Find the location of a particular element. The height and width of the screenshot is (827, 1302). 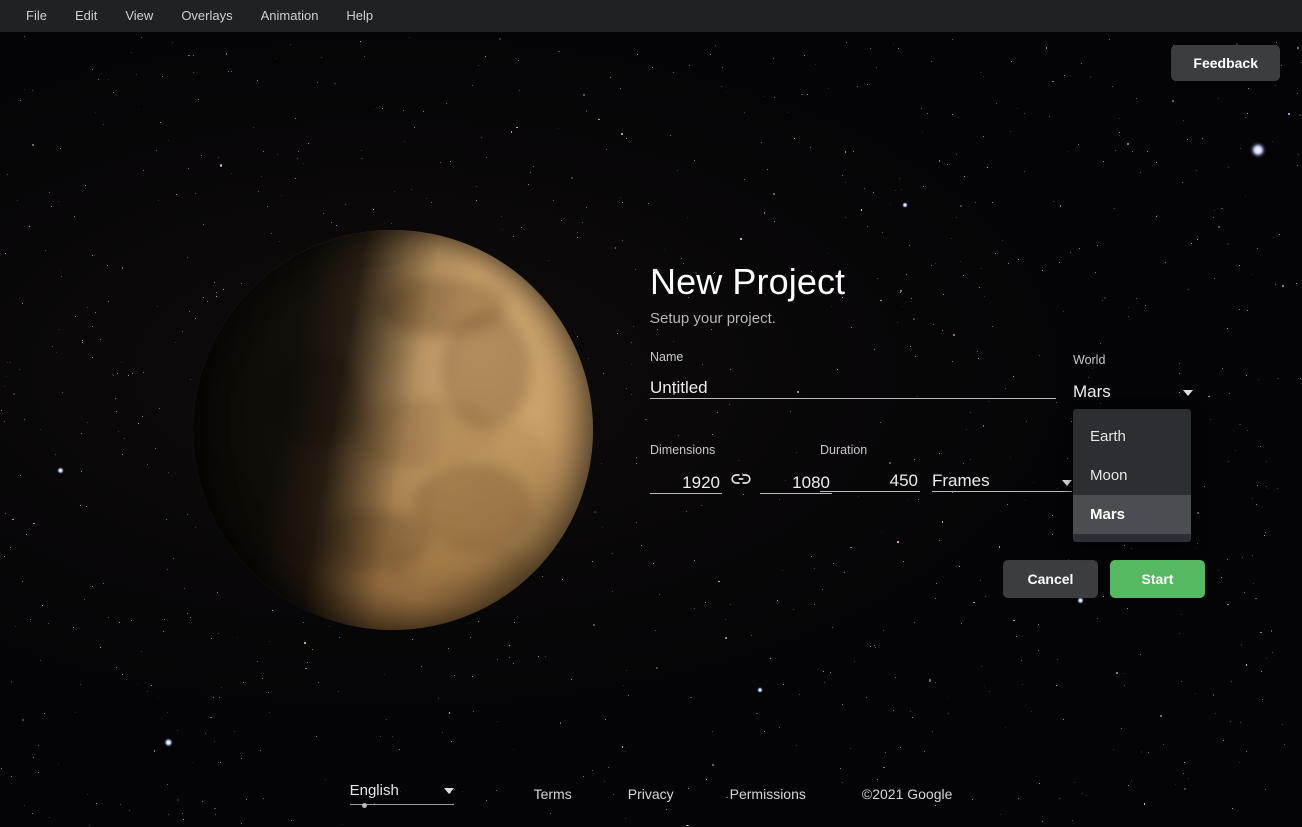

duration-unit-select: Frames is located at coordinates (1002, 479).